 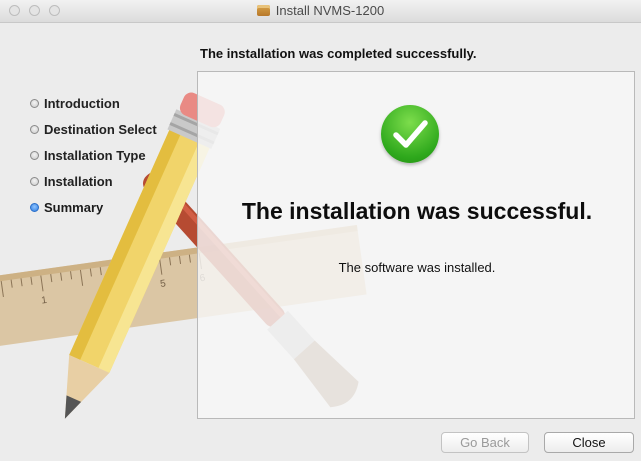 What do you see at coordinates (485, 442) in the screenshot?
I see `go-back-button: Go Back` at bounding box center [485, 442].